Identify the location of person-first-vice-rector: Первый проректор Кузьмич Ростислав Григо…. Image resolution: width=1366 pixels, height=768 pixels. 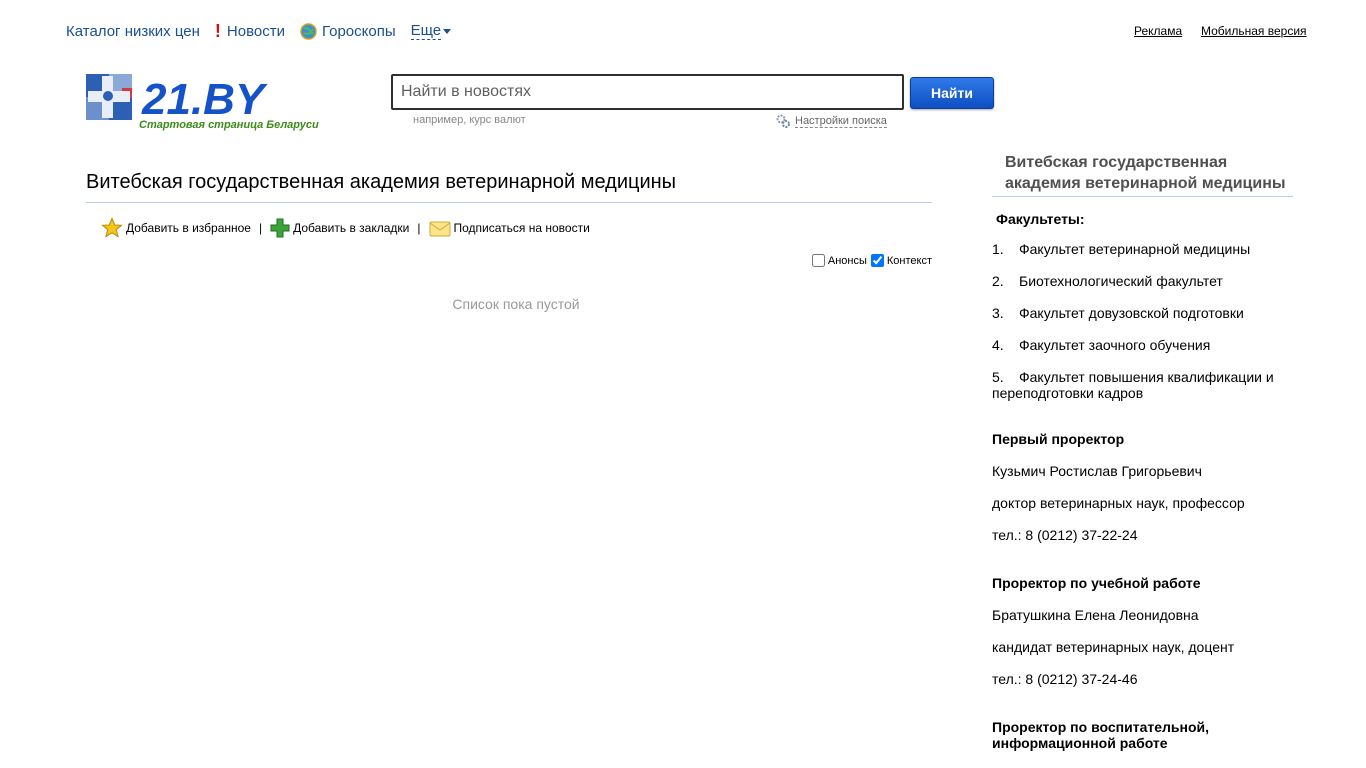
(1142, 487).